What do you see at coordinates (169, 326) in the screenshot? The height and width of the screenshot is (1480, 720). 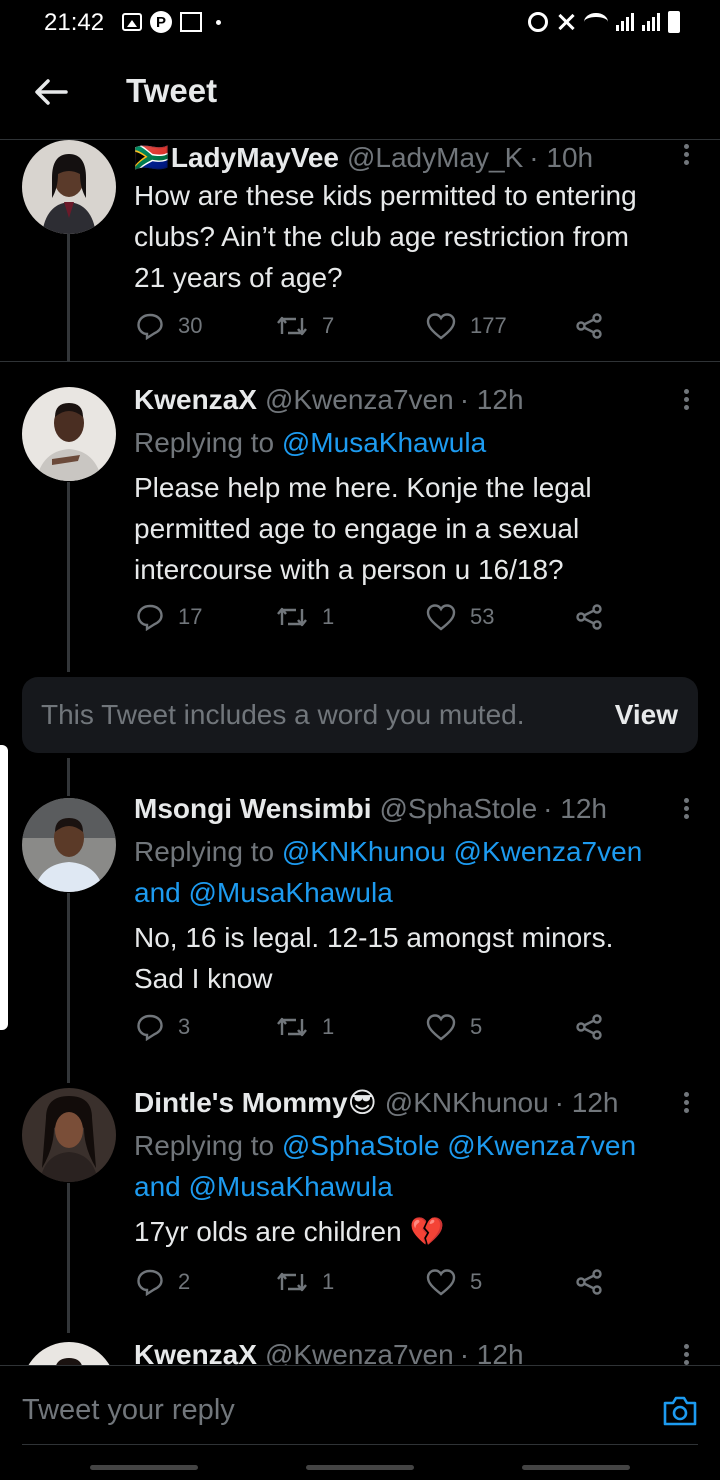 I see `reply-button: 30` at bounding box center [169, 326].